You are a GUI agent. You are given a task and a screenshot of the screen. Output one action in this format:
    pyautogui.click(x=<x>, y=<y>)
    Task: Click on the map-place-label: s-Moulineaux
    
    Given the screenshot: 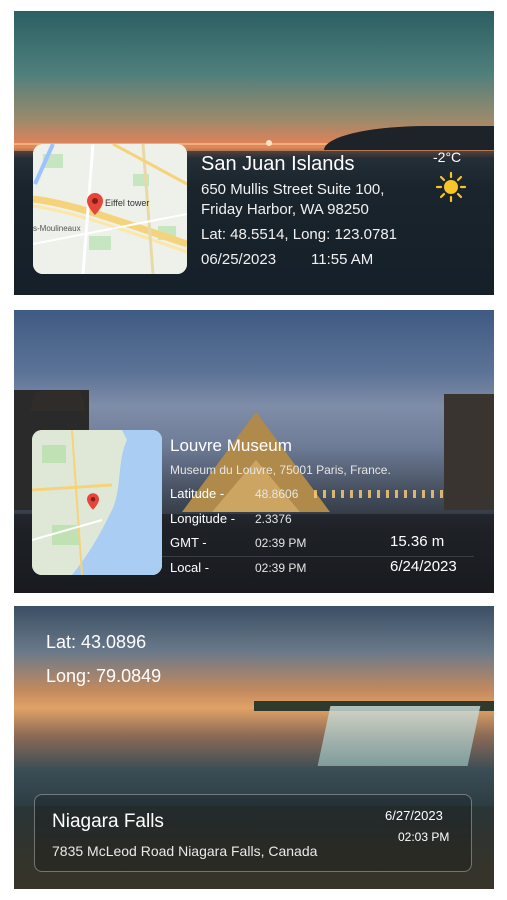 What is the action you would take?
    pyautogui.click(x=57, y=228)
    